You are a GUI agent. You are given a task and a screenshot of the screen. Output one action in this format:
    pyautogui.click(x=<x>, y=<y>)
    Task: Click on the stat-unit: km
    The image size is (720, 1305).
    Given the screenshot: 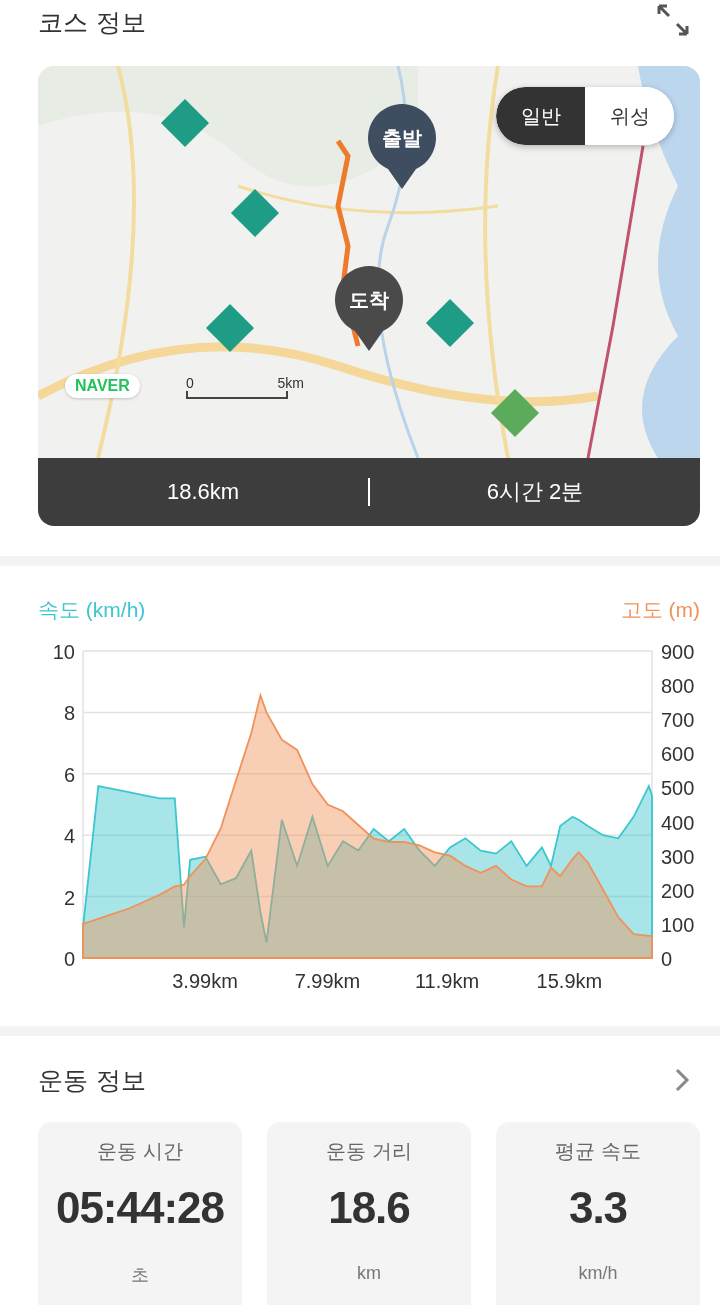 What is the action you would take?
    pyautogui.click(x=369, y=1273)
    